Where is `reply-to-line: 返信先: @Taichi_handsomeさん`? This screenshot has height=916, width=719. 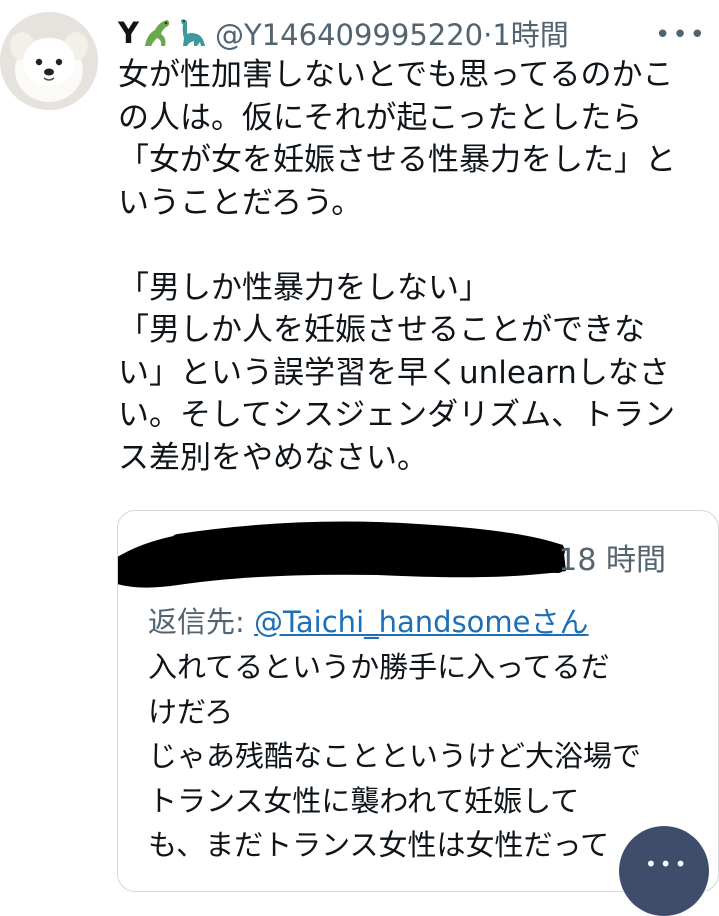 reply-to-line: 返信先: @Taichi_handsomeさん is located at coordinates (368, 620).